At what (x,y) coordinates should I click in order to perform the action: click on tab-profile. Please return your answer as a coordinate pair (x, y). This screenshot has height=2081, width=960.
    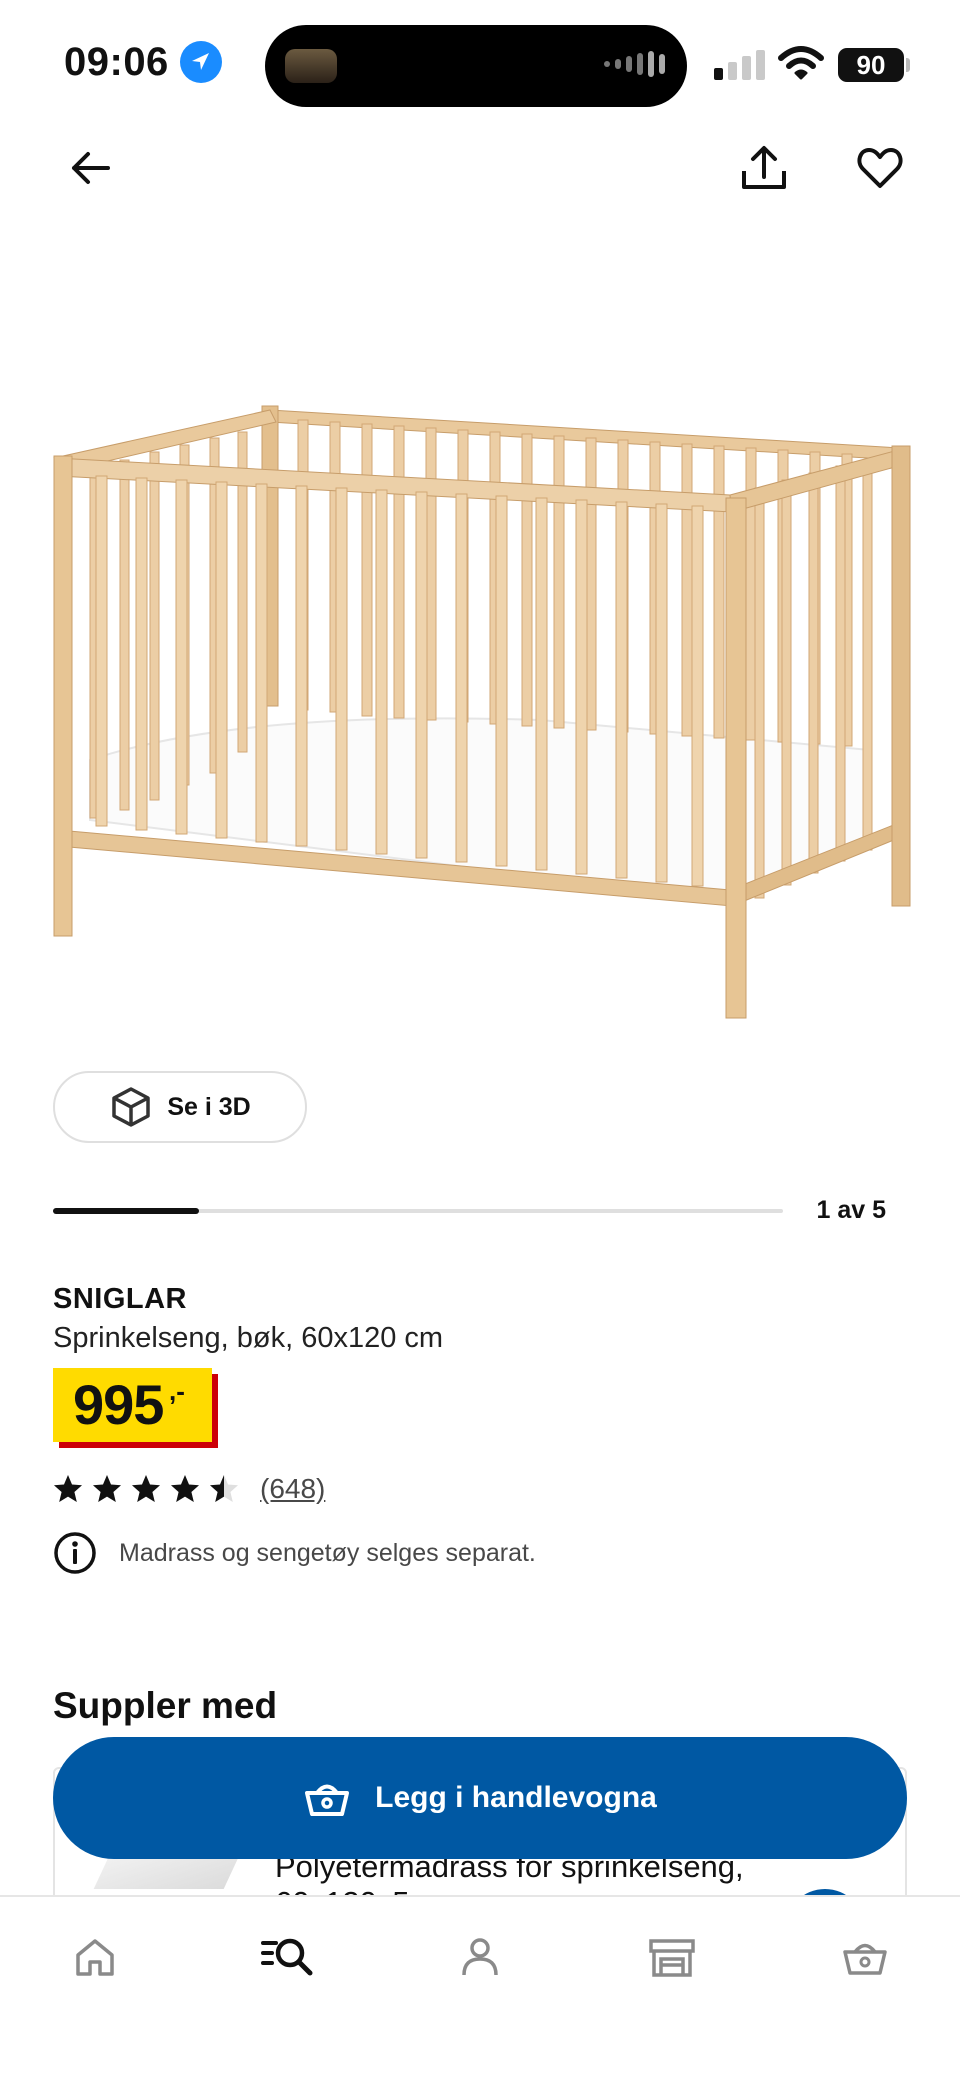
    Looking at the image, I should click on (480, 1957).